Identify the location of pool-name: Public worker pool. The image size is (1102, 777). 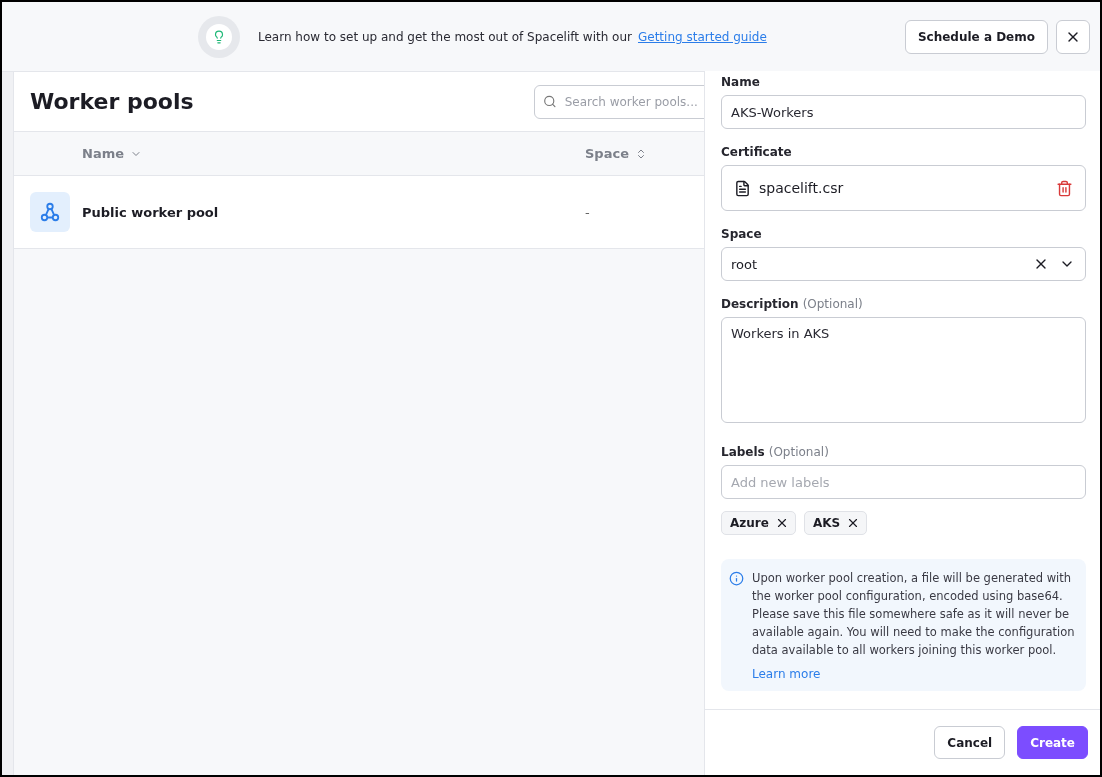
(333, 212).